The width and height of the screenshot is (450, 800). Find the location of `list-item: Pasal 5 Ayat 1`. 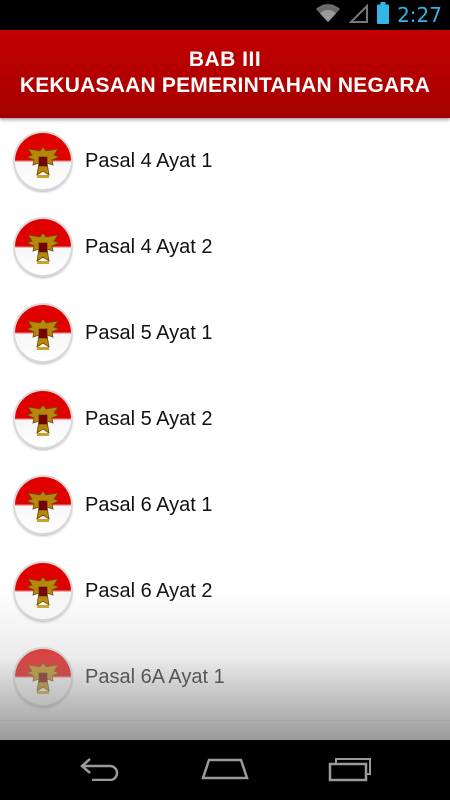

list-item: Pasal 5 Ayat 1 is located at coordinates (225, 333).